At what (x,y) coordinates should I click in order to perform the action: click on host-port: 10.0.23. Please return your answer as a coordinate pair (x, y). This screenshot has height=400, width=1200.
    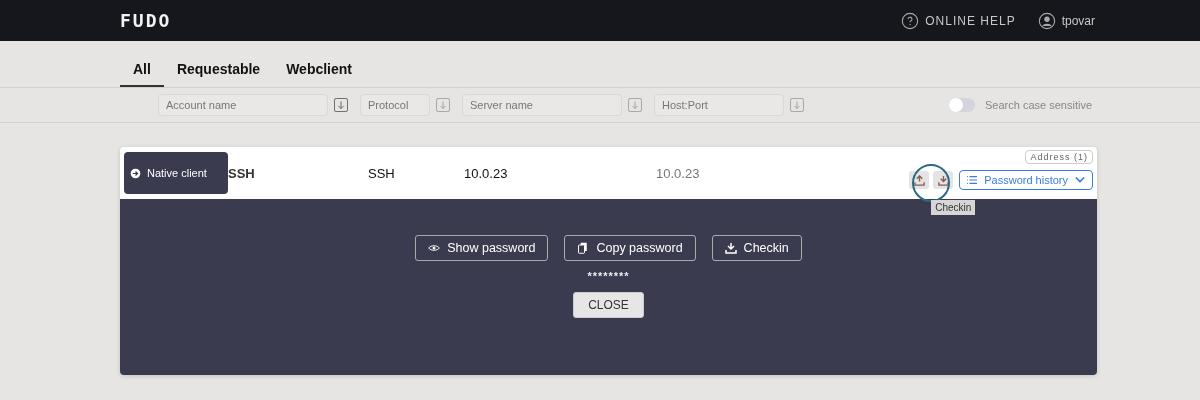
    Looking at the image, I should click on (678, 173).